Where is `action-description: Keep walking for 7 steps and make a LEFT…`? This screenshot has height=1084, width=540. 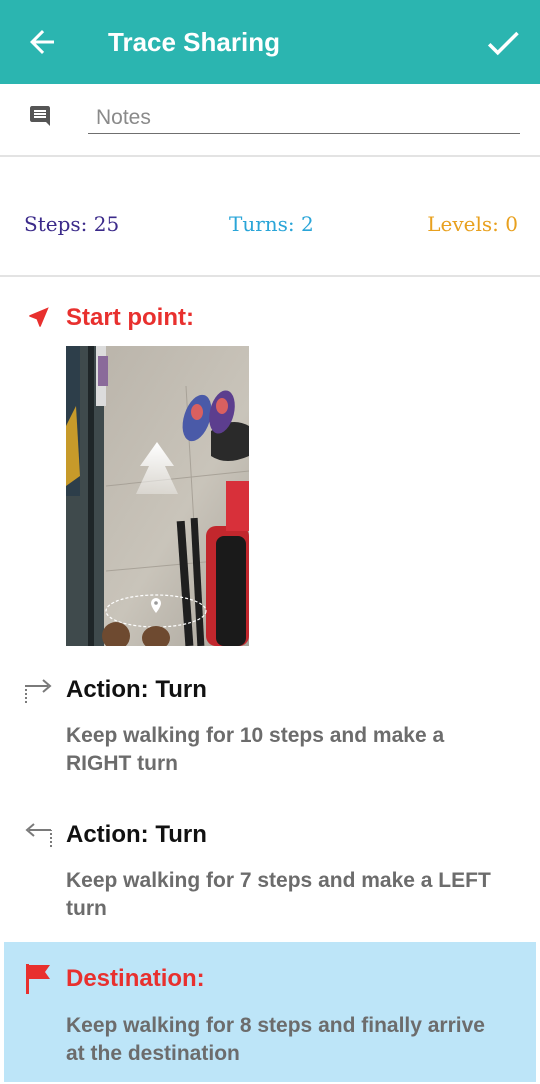
action-description: Keep walking for 7 steps and make a LEFT… is located at coordinates (278, 894).